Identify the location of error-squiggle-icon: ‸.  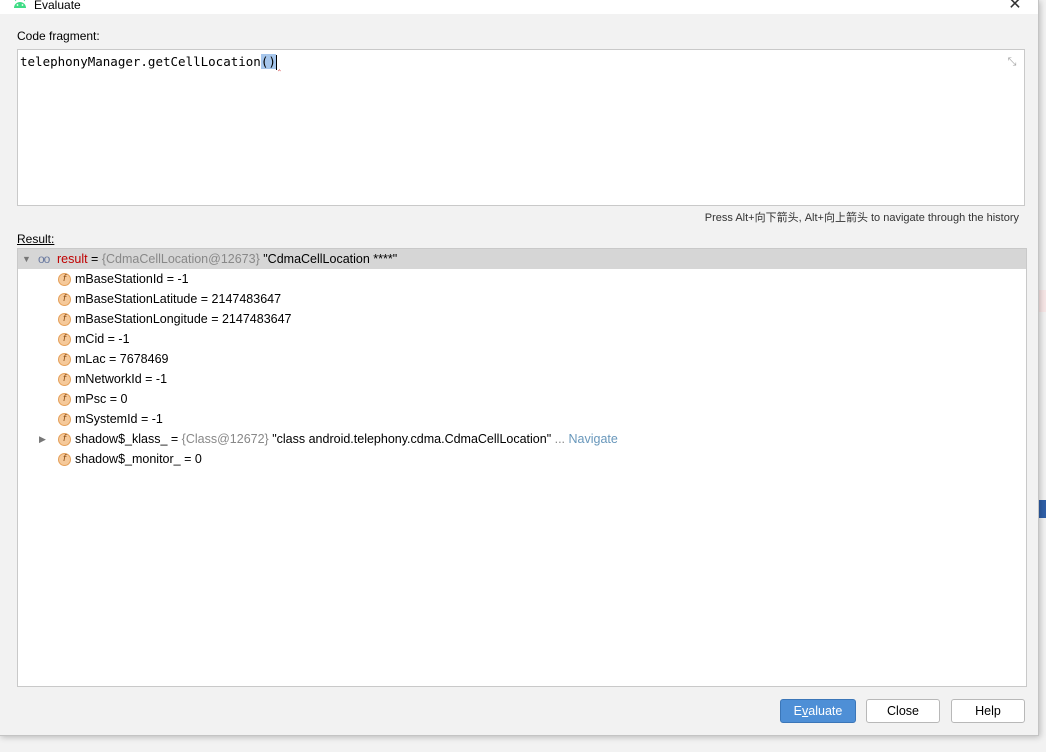
(279, 67).